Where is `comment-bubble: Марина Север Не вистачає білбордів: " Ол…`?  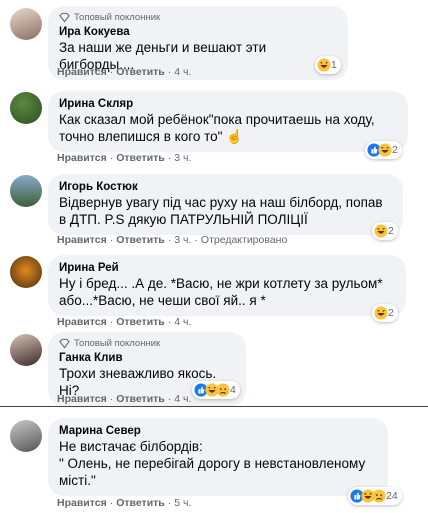 comment-bubble: Марина Север Не вистачає білбордів: " Ол… is located at coordinates (218, 457).